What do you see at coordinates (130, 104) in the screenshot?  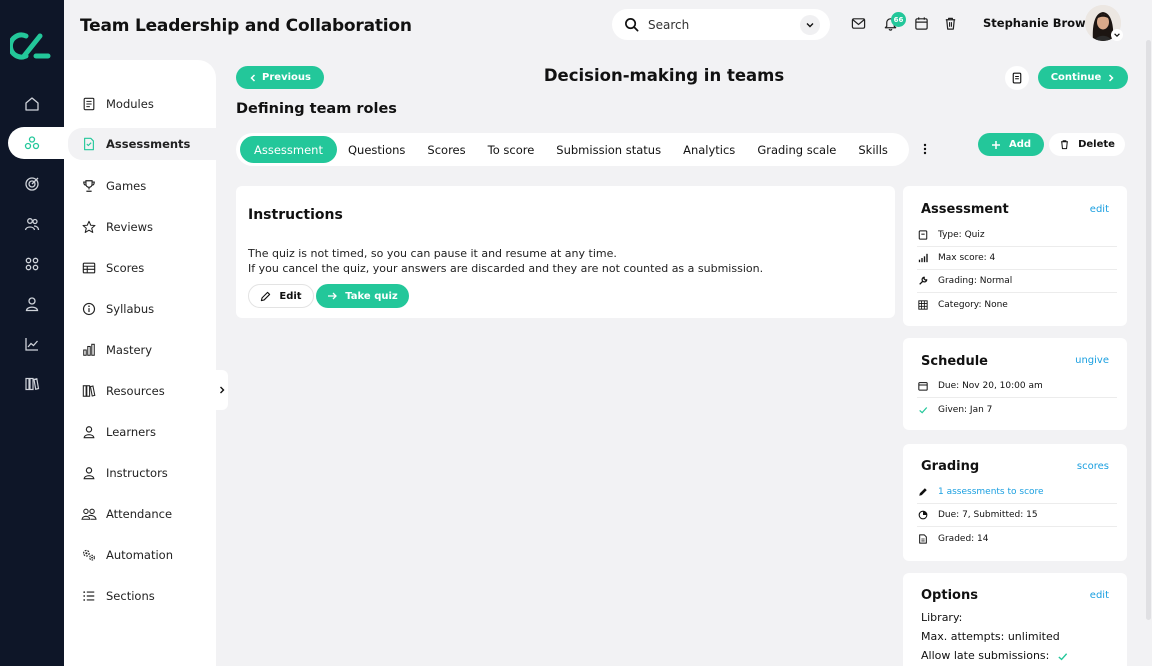 I see `sidebar-item-label: Modules` at bounding box center [130, 104].